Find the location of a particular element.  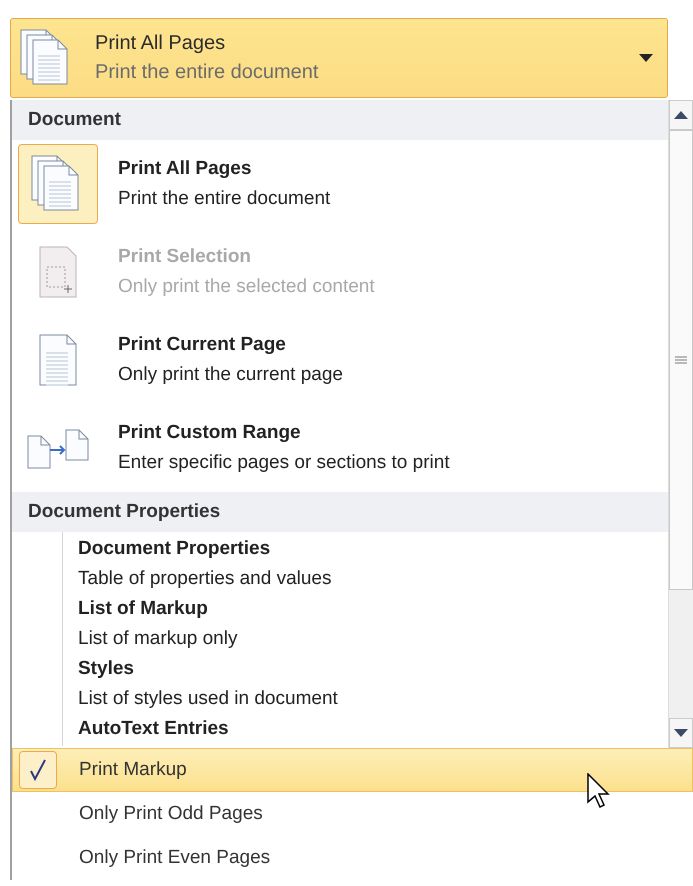

menu-option: Only Print Even Pages is located at coordinates (352, 858).